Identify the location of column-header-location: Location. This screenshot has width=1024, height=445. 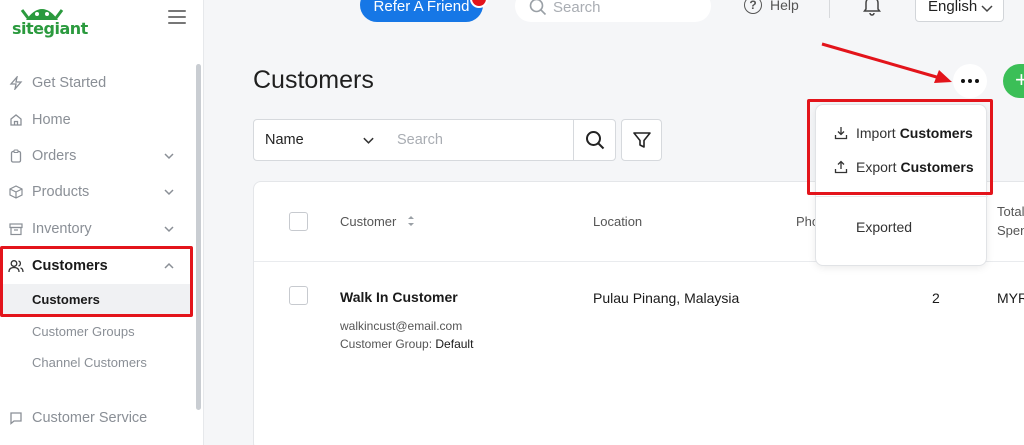
(618, 221).